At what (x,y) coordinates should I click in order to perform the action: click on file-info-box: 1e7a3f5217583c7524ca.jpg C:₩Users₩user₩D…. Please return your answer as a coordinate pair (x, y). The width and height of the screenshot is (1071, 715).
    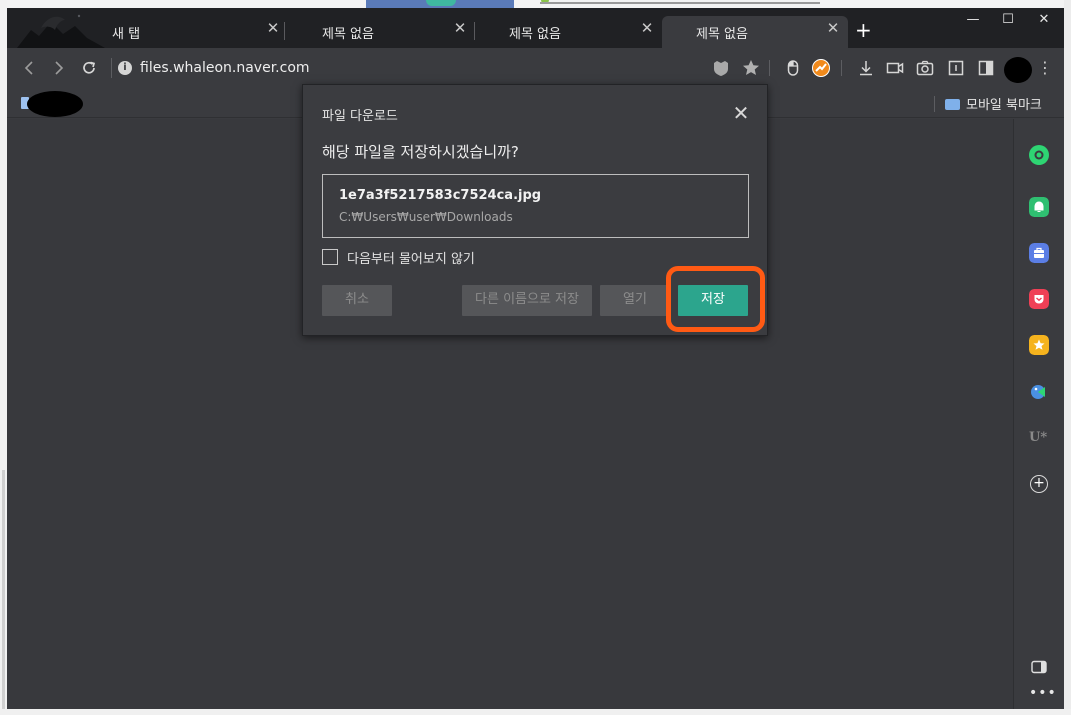
    Looking at the image, I should click on (535, 206).